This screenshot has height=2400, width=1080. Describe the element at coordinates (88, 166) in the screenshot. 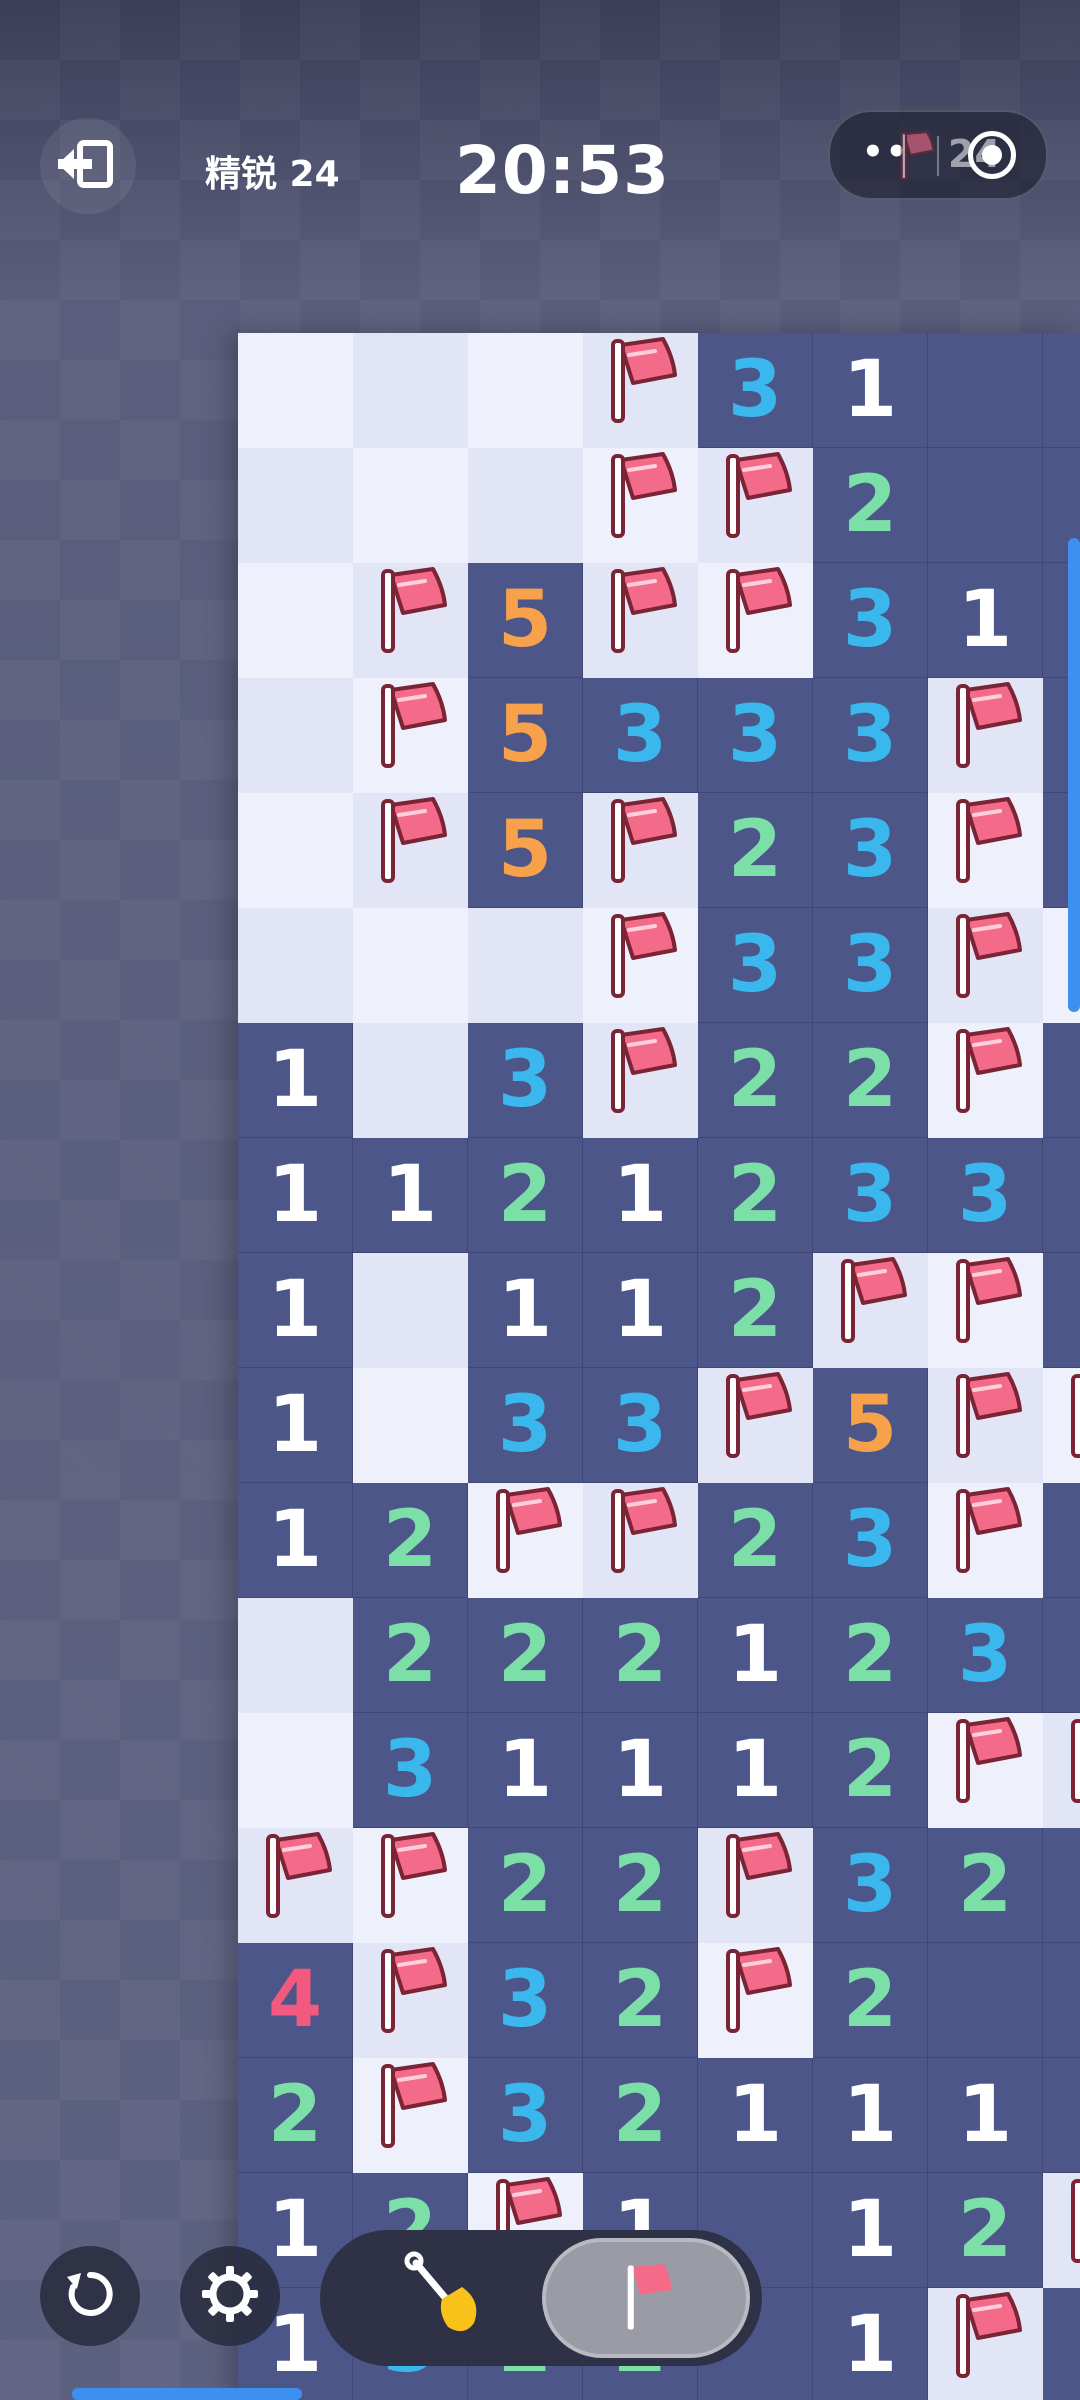

I see `exit-button` at that location.